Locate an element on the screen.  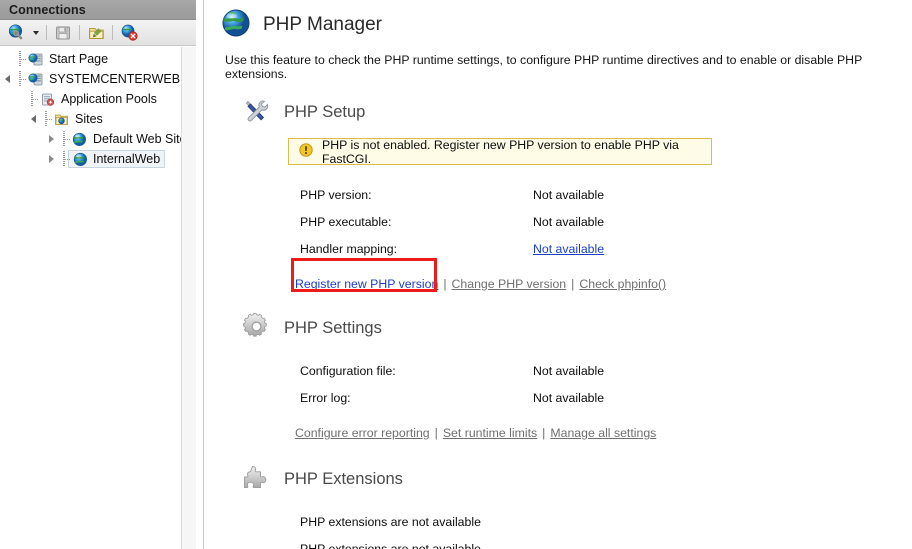
tree-item-label: Default Web Site is located at coordinates (140, 139).